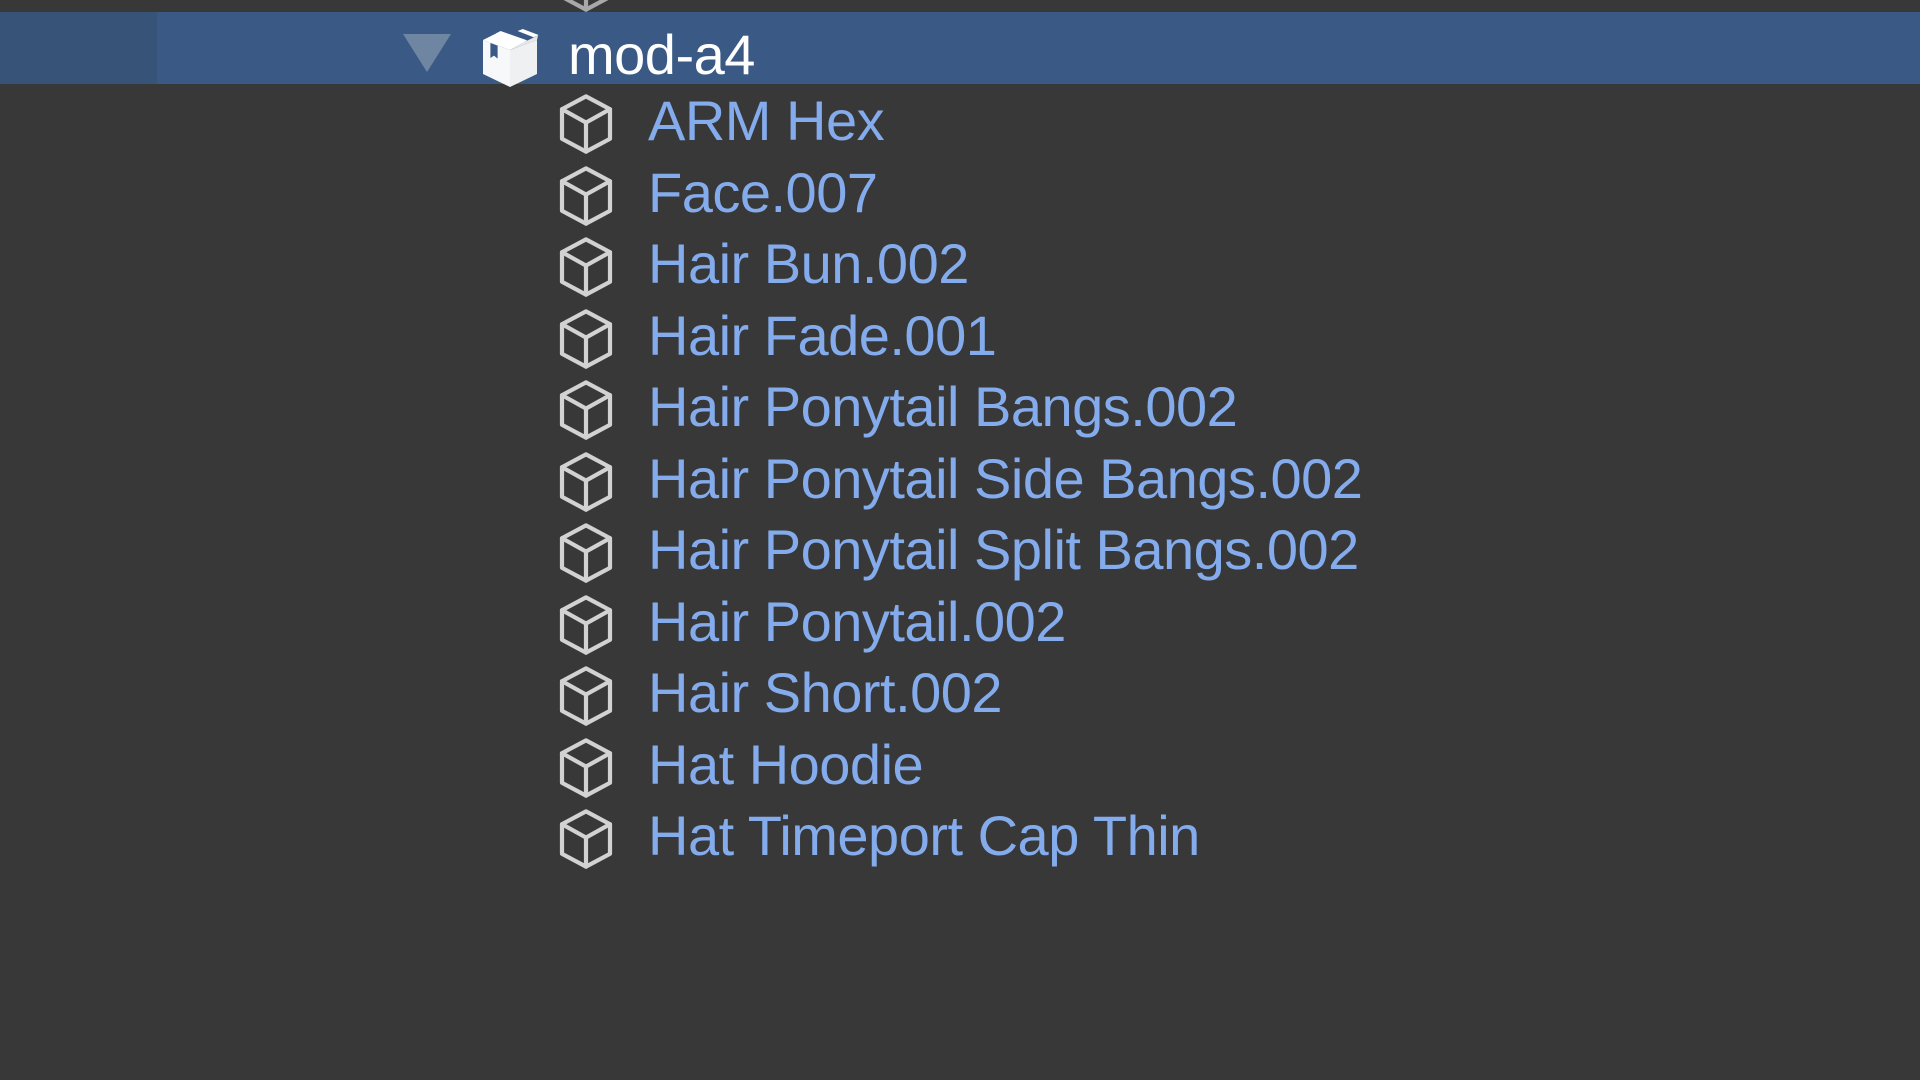 This screenshot has height=1080, width=1920. I want to click on outliner-row-mesh: Hair Bun.002, so click(960, 267).